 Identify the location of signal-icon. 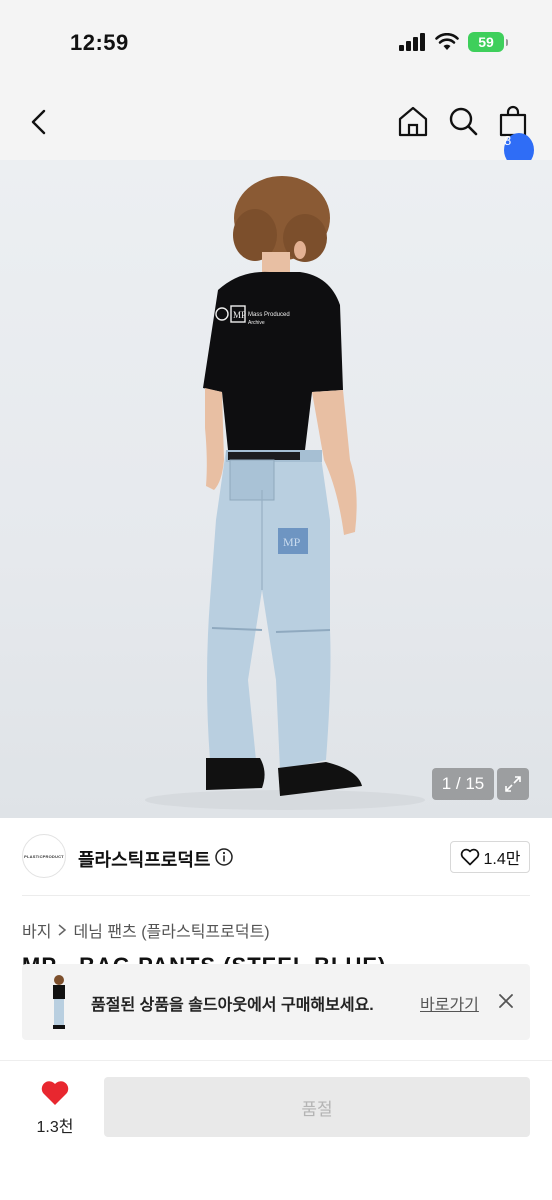
(412, 42).